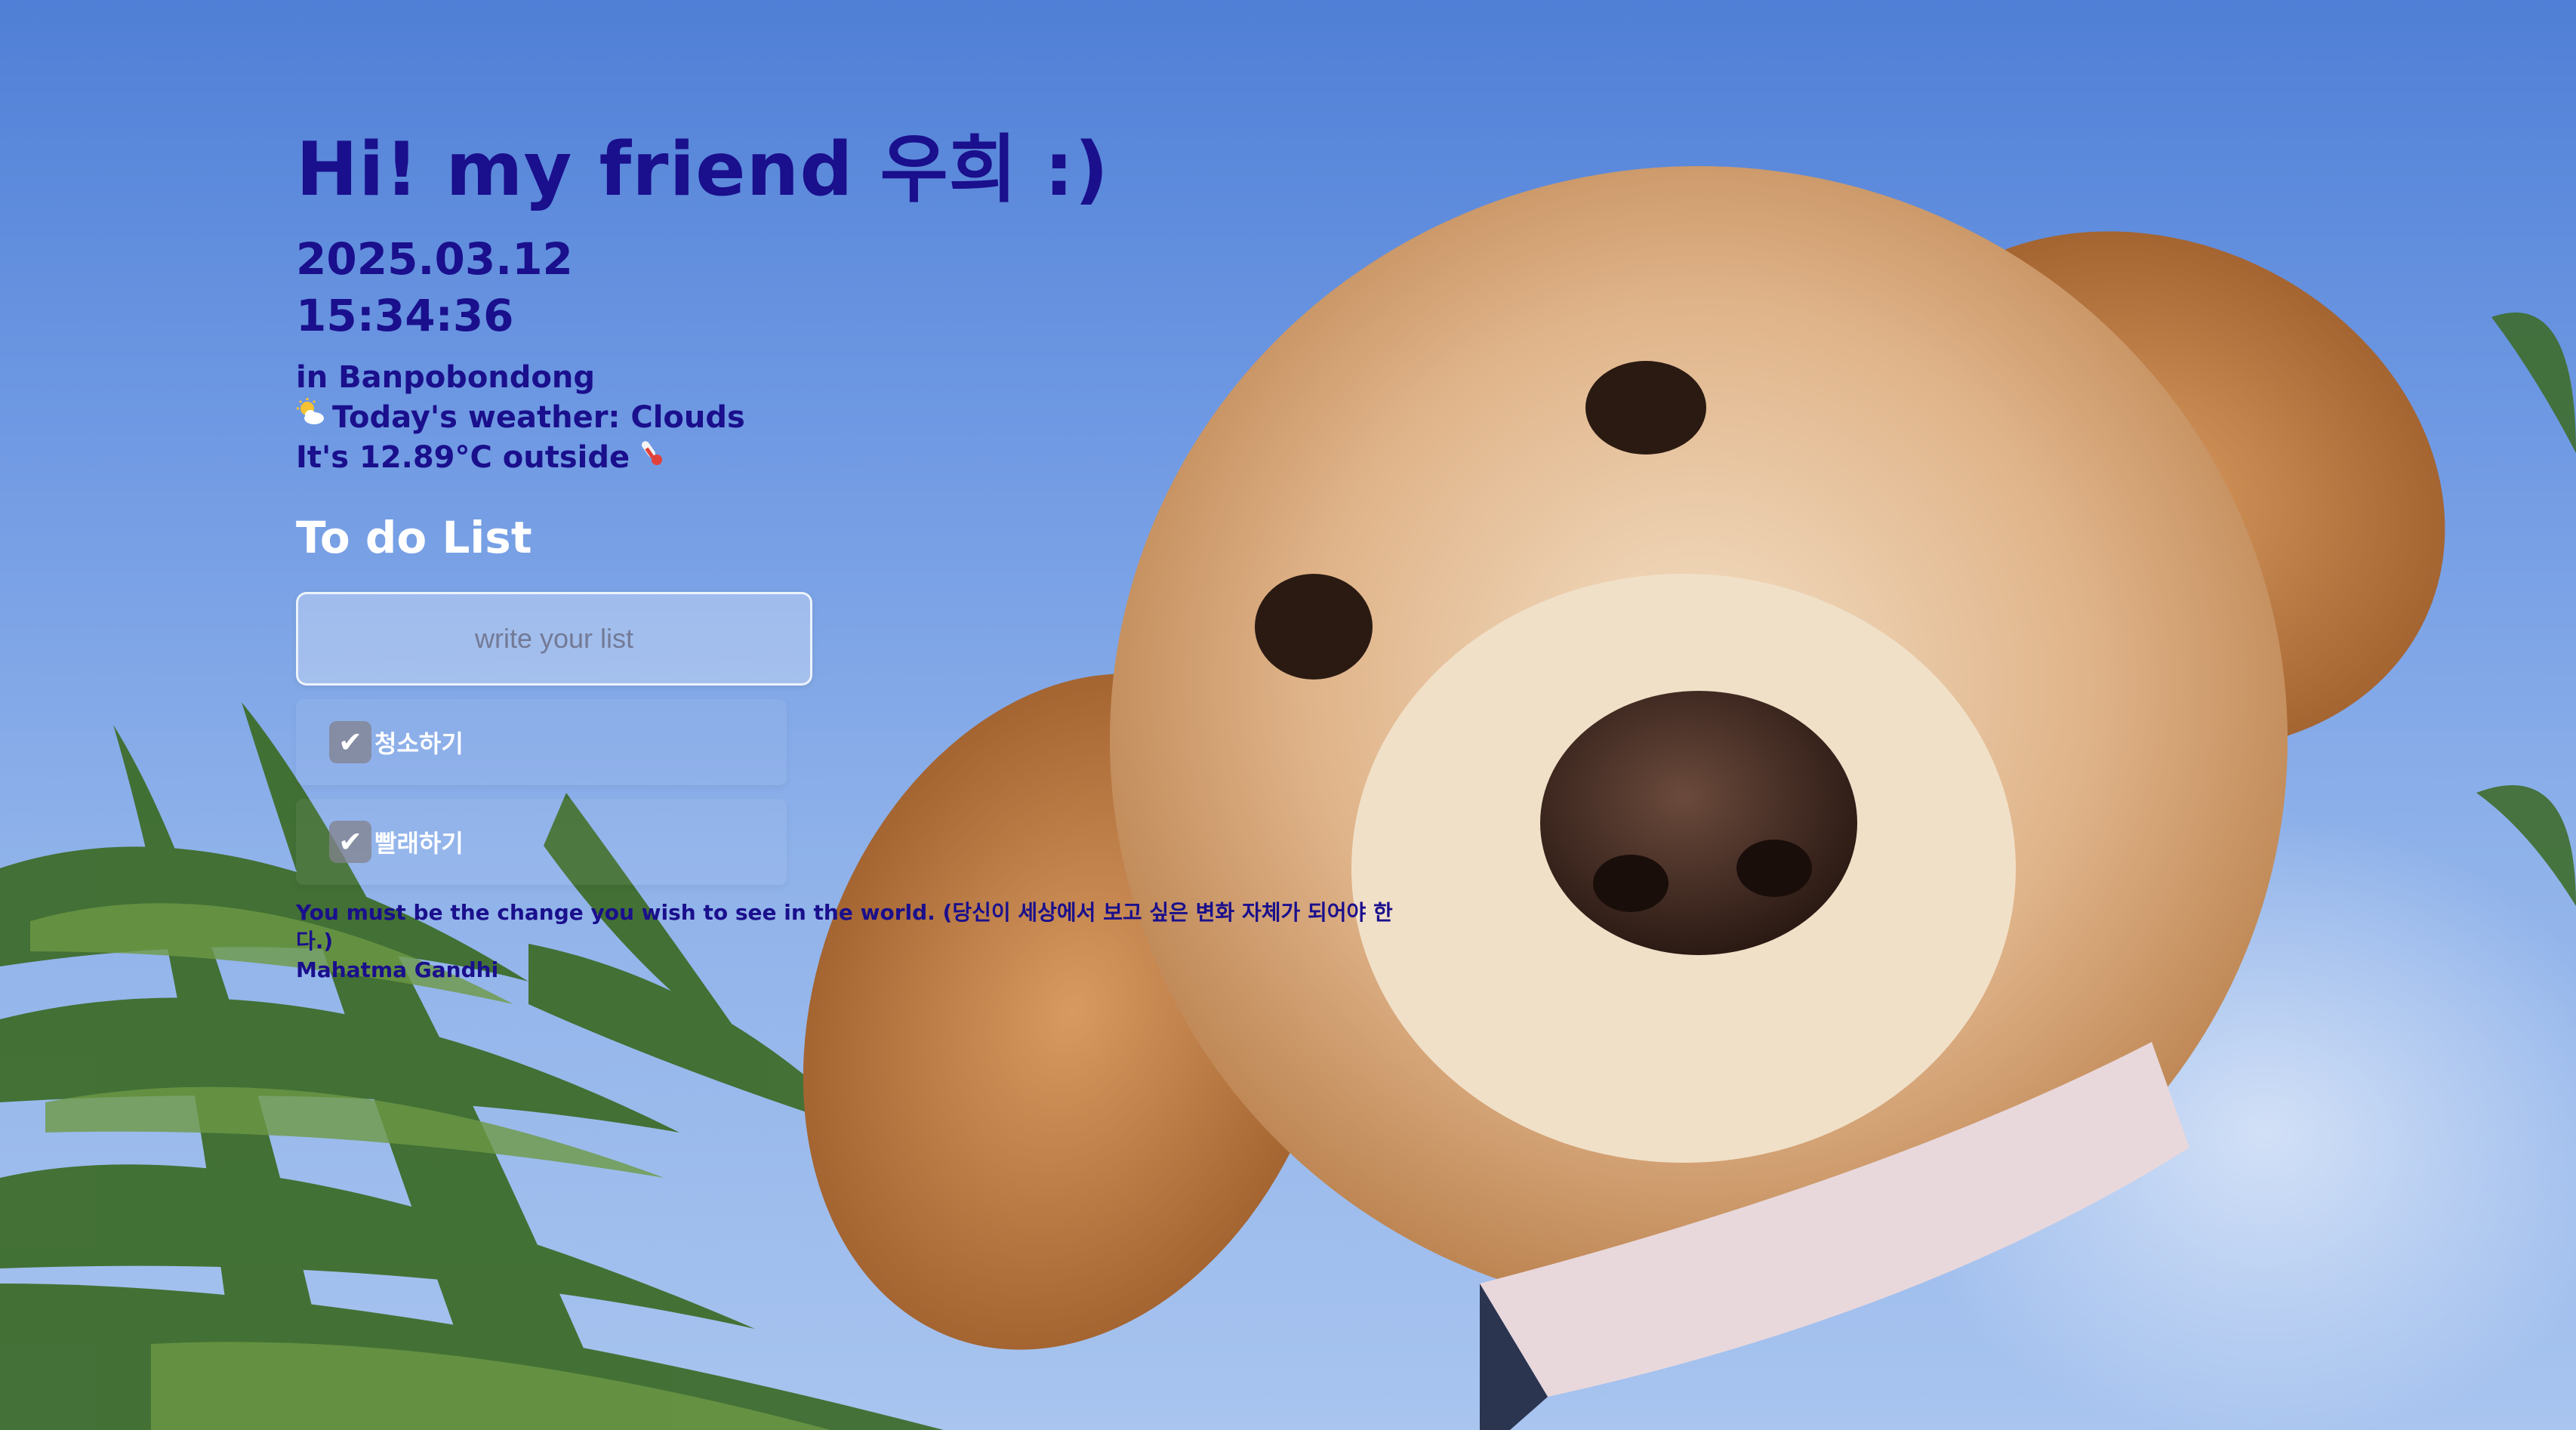 This screenshot has height=1430, width=2576. Describe the element at coordinates (703, 170) in the screenshot. I see `greeting-heading: Hi! my friend 우희 :)` at that location.